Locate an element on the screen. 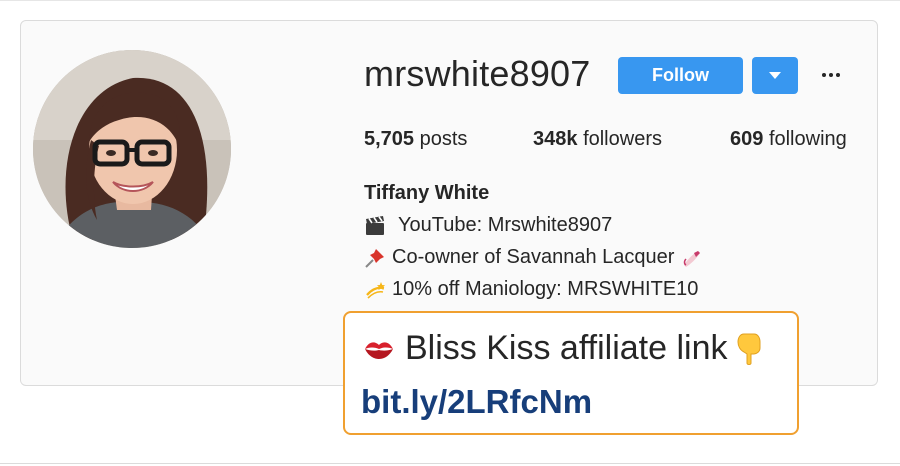  following-label: following is located at coordinates (807, 139).